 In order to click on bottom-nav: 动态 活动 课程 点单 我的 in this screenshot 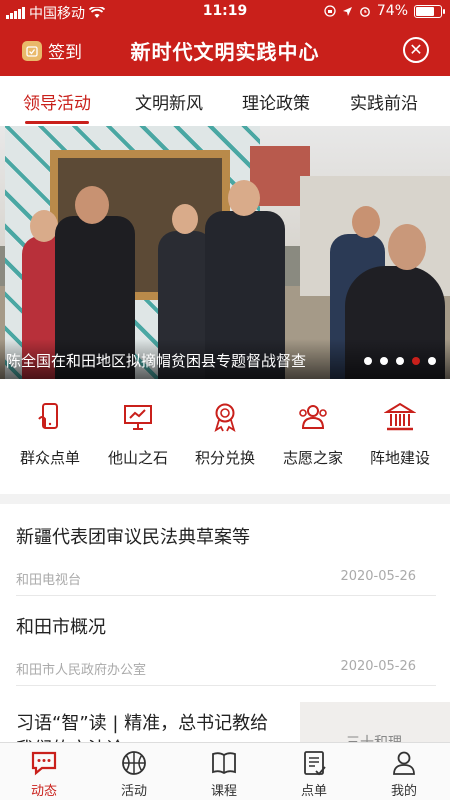, I will do `click(225, 771)`.